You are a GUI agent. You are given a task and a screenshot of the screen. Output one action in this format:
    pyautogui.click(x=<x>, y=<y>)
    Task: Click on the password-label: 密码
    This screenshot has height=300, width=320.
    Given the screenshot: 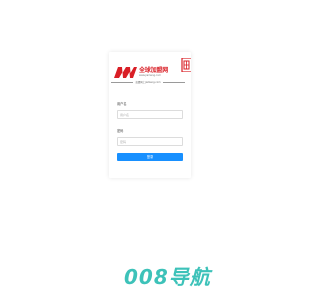 What is the action you would take?
    pyautogui.click(x=120, y=131)
    